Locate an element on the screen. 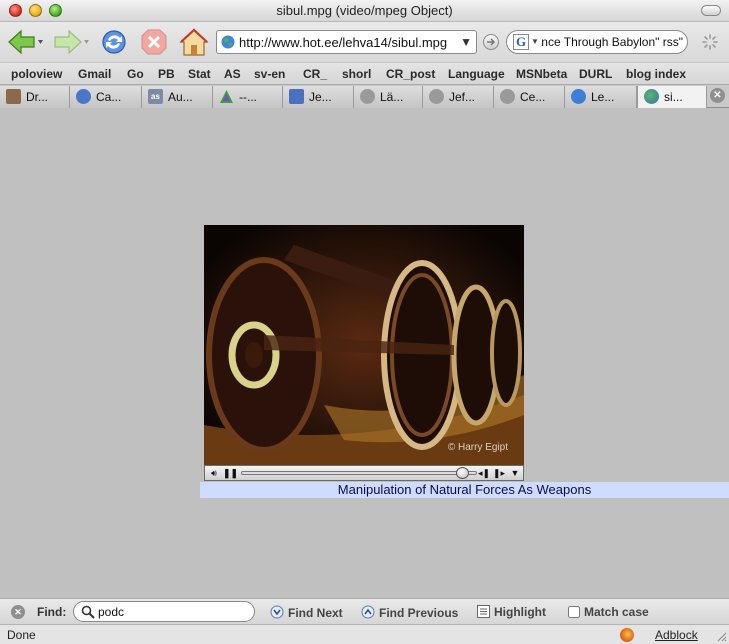  bookmark-pb: PB is located at coordinates (166, 74).